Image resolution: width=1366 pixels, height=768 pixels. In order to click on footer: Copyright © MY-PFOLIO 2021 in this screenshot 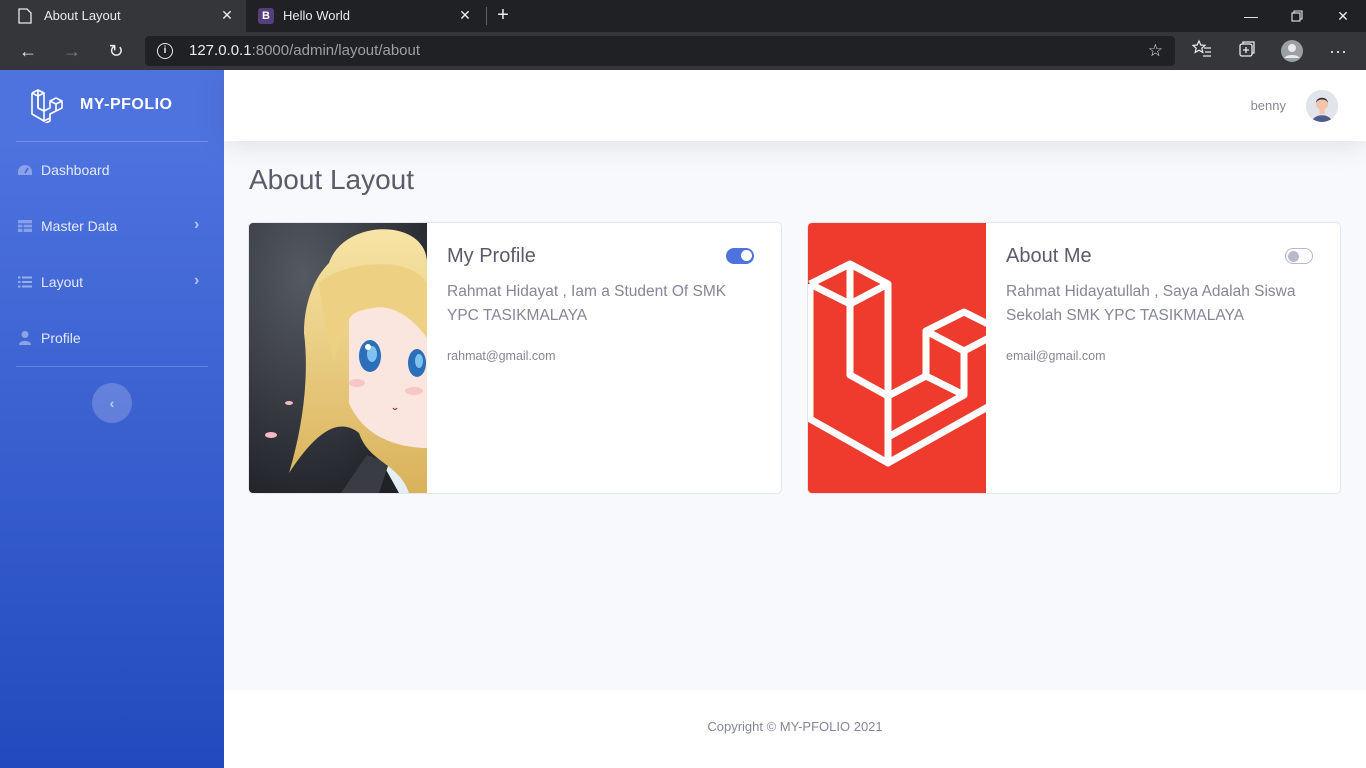, I will do `click(795, 729)`.